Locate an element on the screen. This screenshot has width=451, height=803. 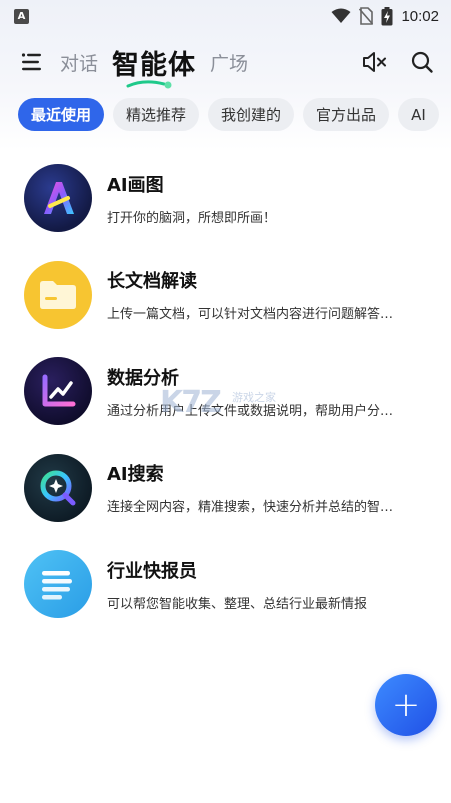
tab-square: 广场 is located at coordinates (229, 62).